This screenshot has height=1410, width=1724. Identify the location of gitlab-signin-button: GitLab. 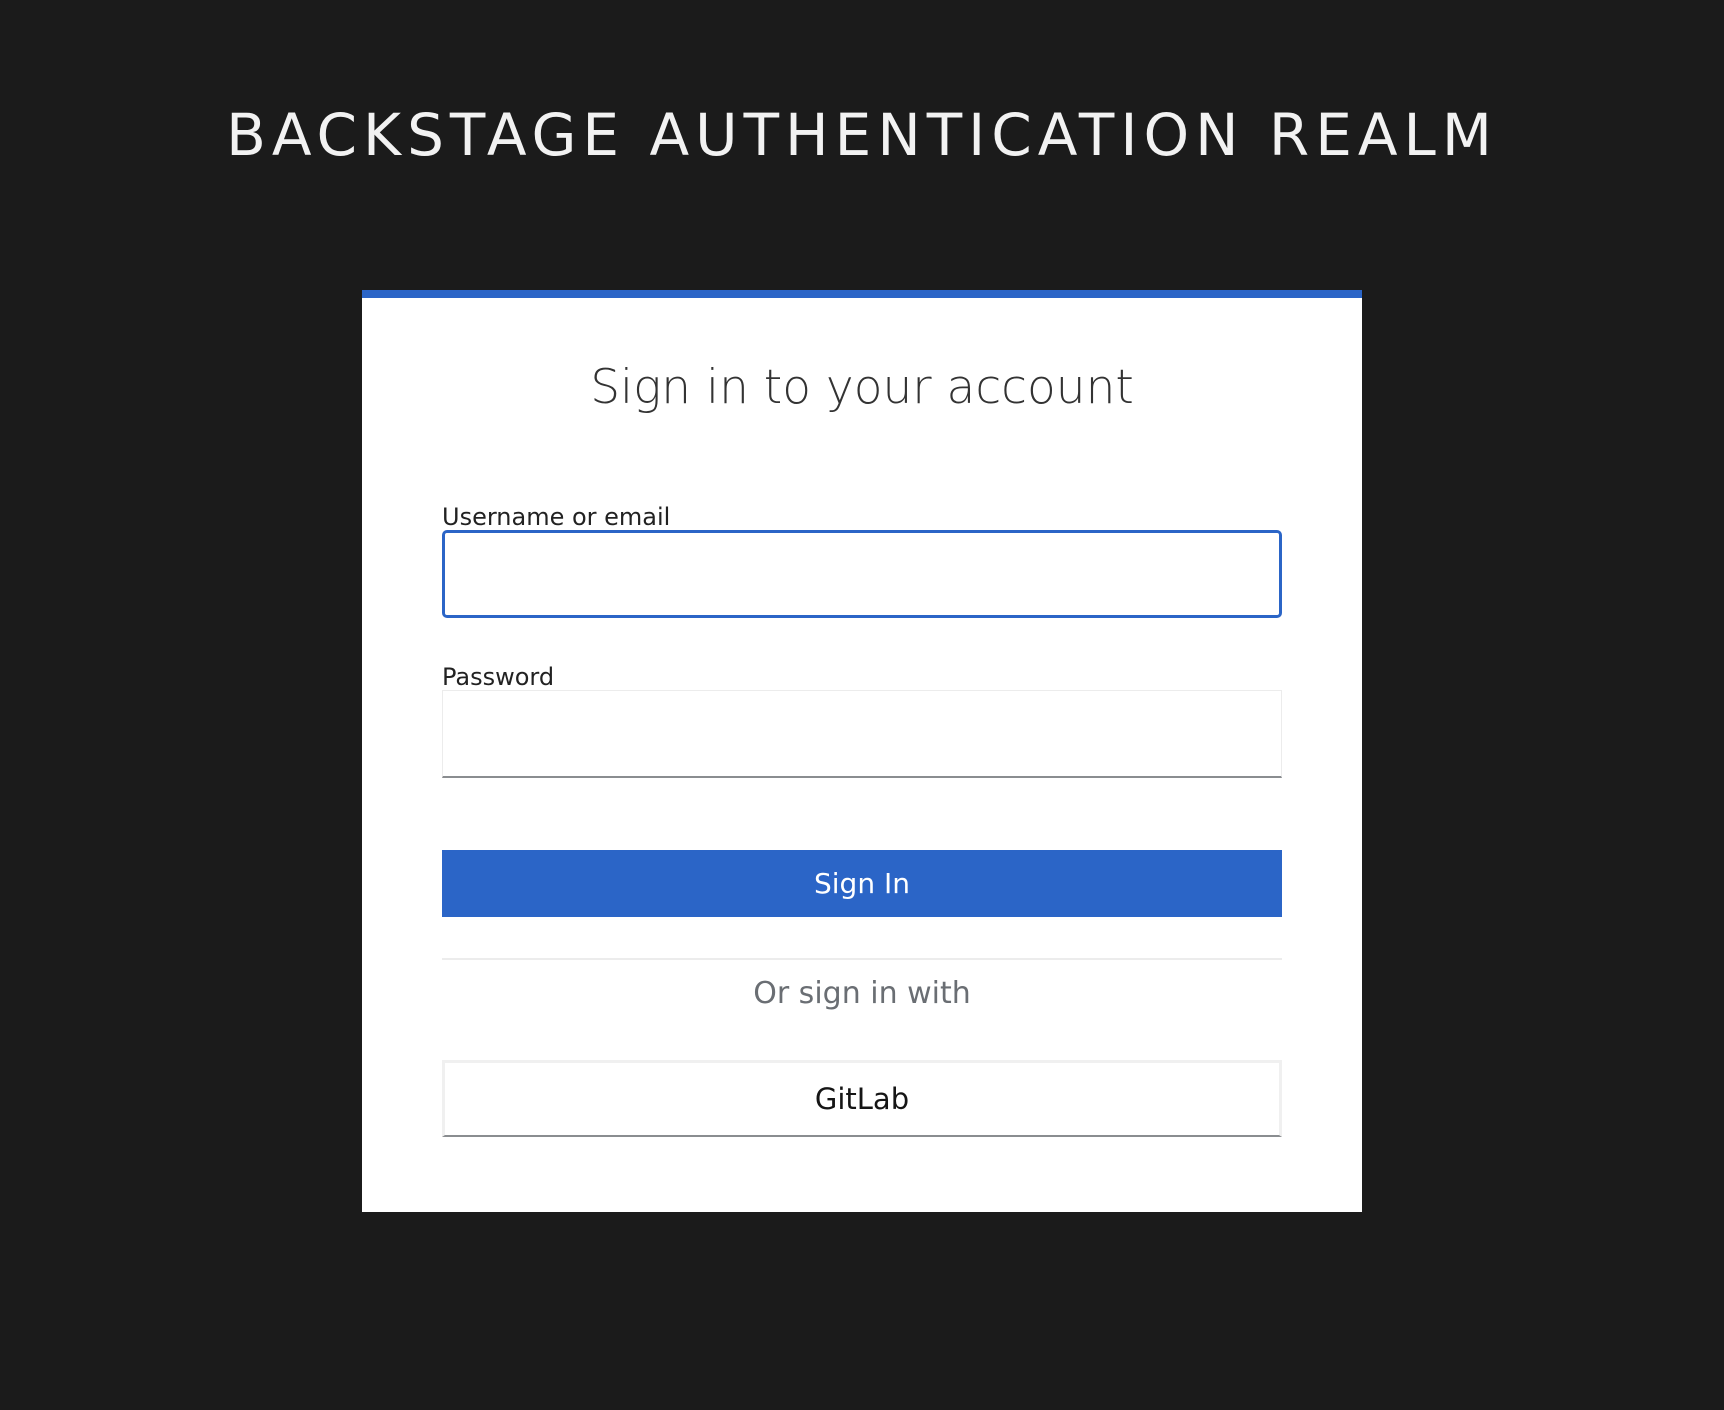
(862, 1098).